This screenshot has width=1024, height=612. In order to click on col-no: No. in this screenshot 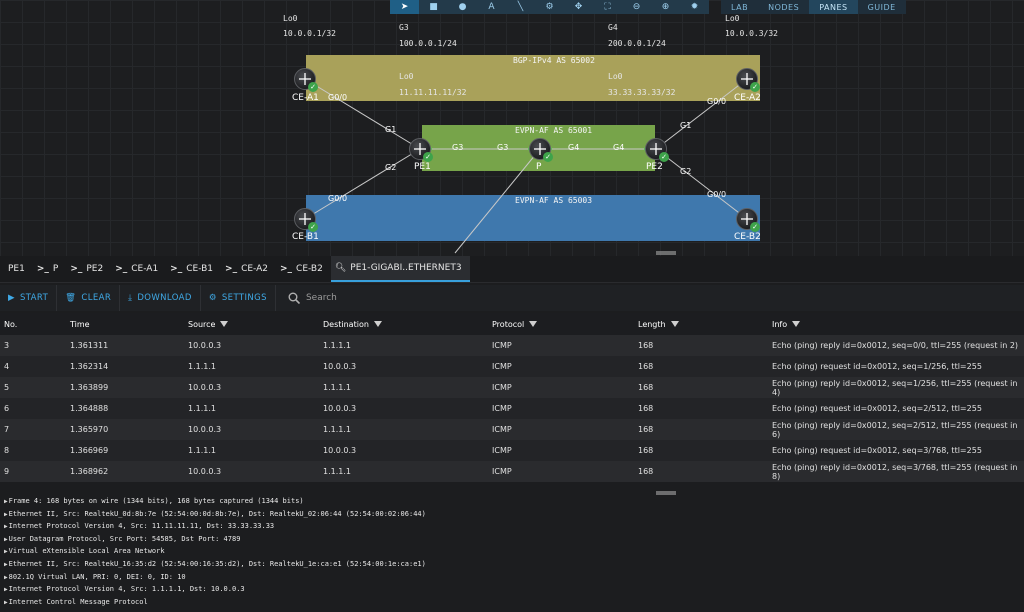, I will do `click(34, 324)`.